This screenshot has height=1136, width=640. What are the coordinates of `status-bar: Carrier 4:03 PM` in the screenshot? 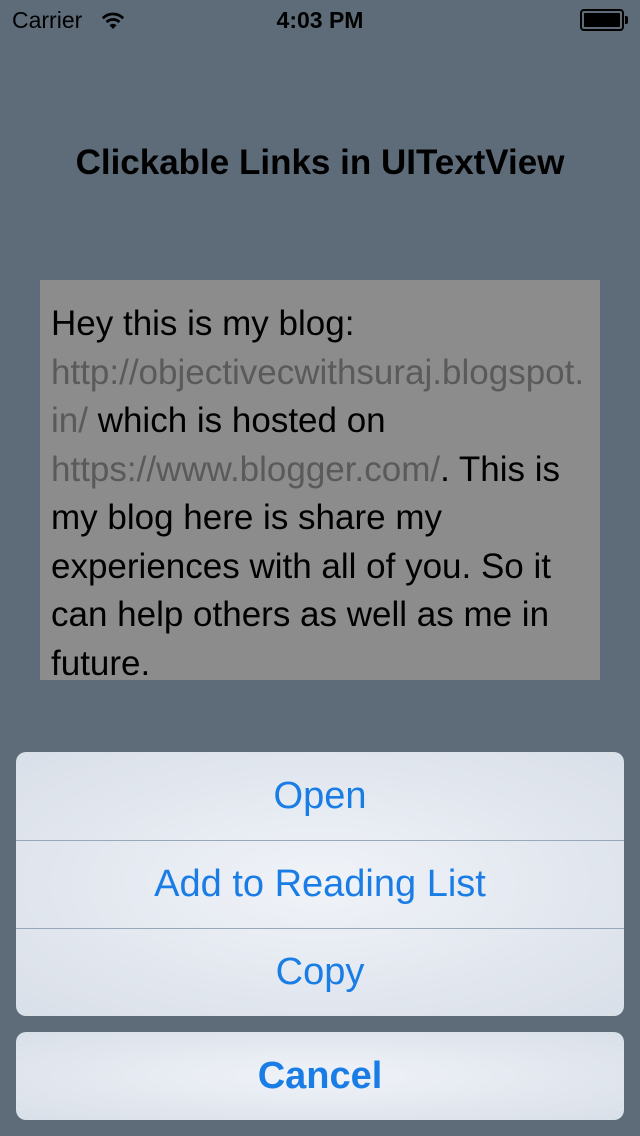 It's located at (320, 20).